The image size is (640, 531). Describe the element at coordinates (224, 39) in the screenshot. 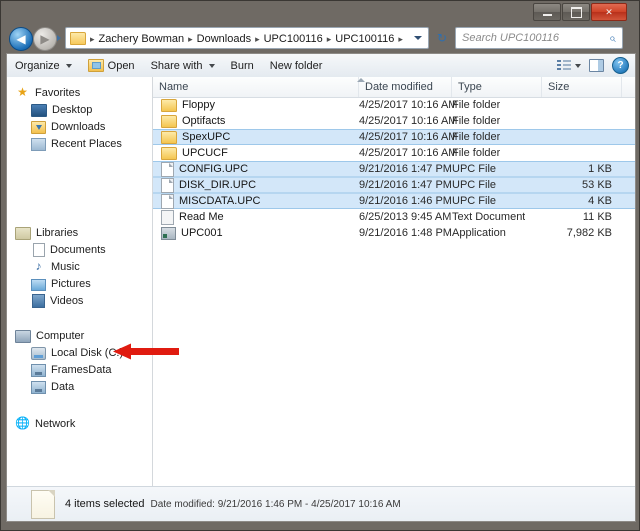

I see `breadcrumb-item: Downloads` at that location.